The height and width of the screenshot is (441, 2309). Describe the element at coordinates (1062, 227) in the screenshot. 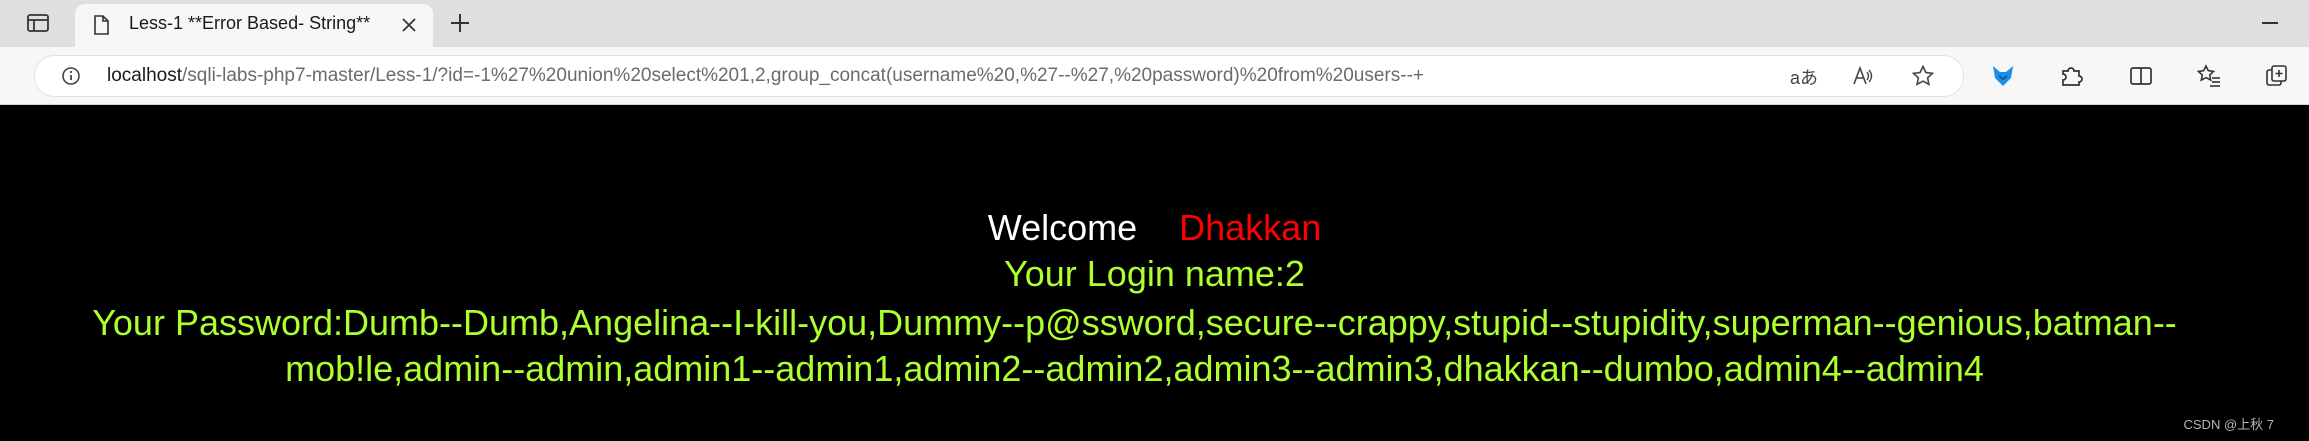

I see `welcome-text: Welcome` at that location.